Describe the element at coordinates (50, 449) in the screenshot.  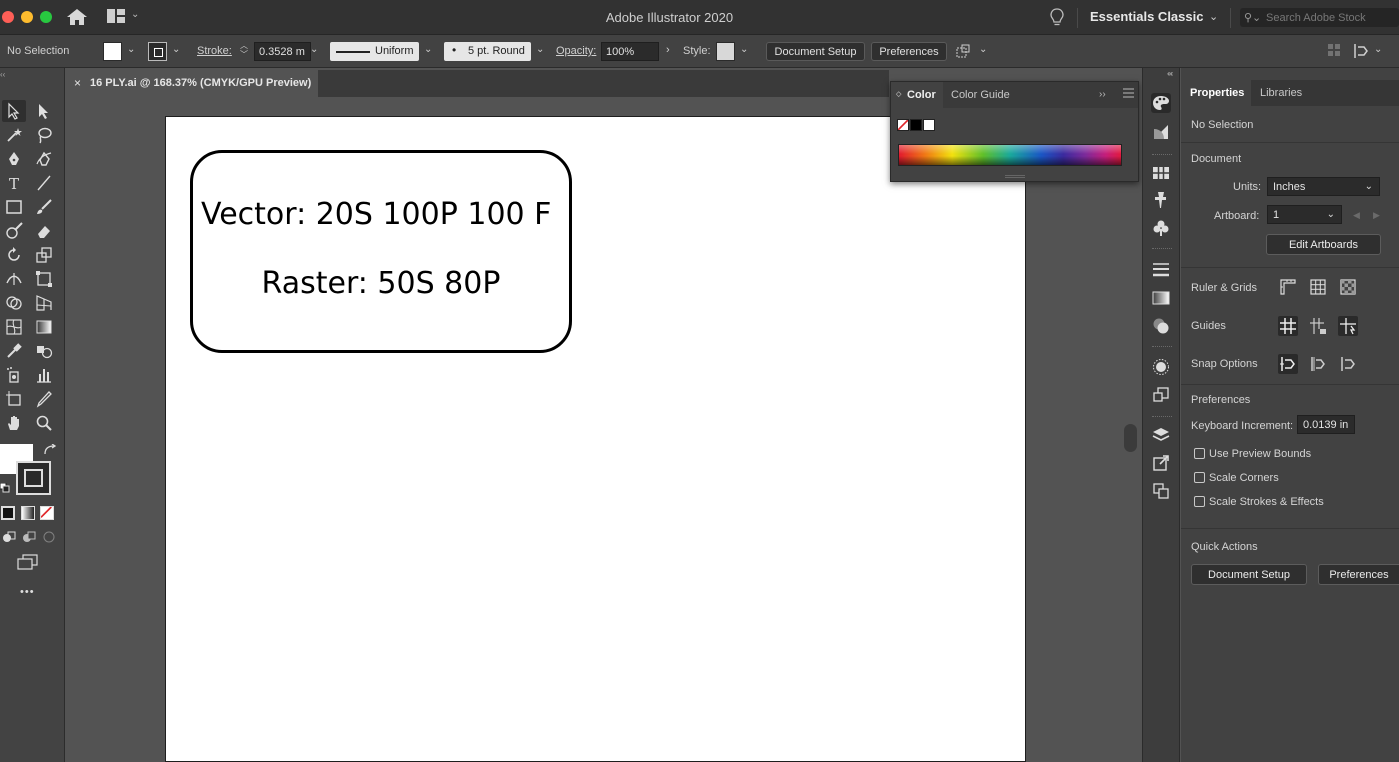
I see `swap-fill-stroke-icon` at that location.